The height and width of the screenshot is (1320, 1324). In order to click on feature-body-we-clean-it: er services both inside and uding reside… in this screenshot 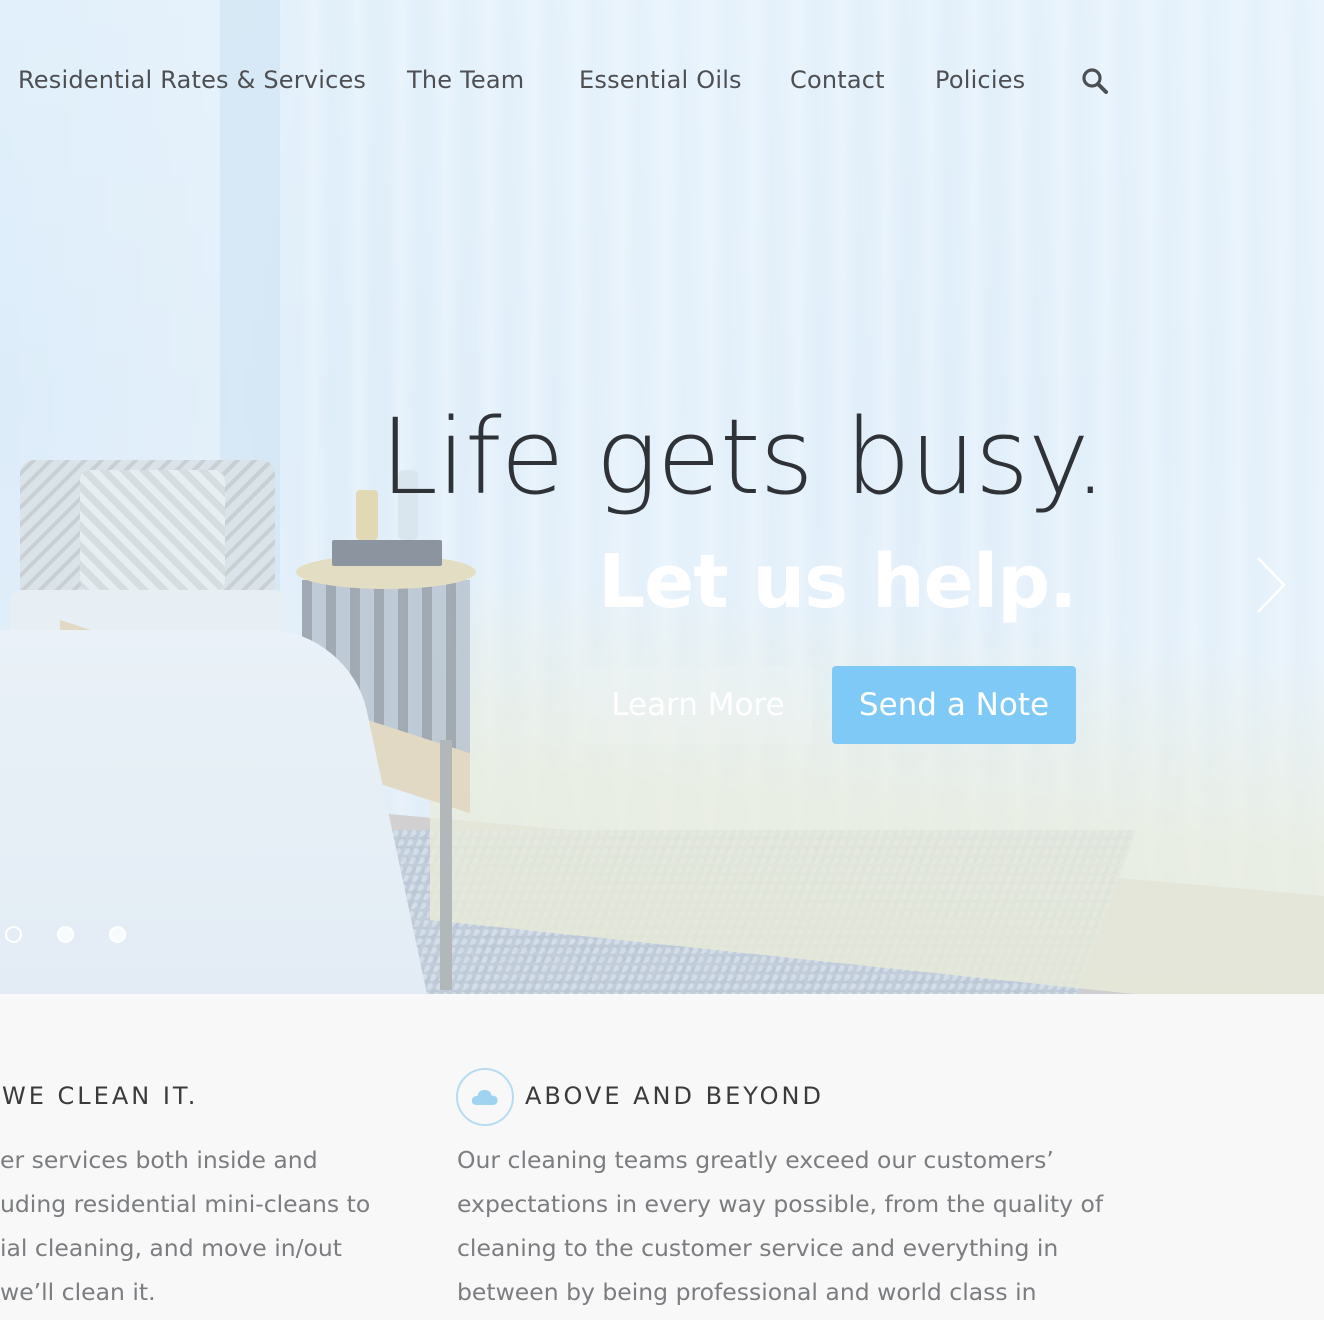, I will do `click(185, 1226)`.